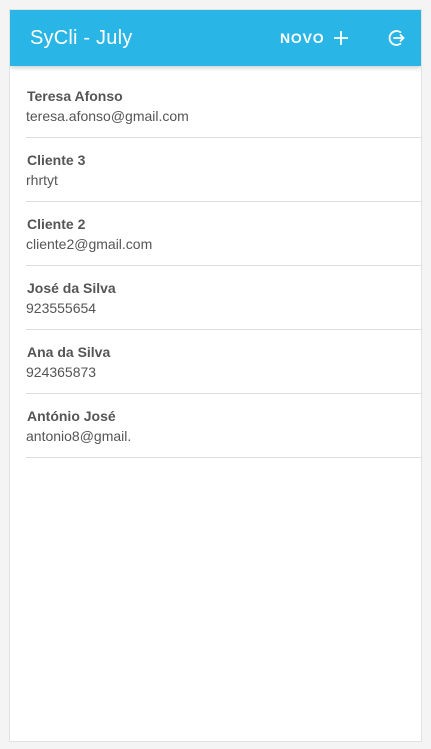  Describe the element at coordinates (81, 38) in the screenshot. I see `app-title: SyCli - July` at that location.